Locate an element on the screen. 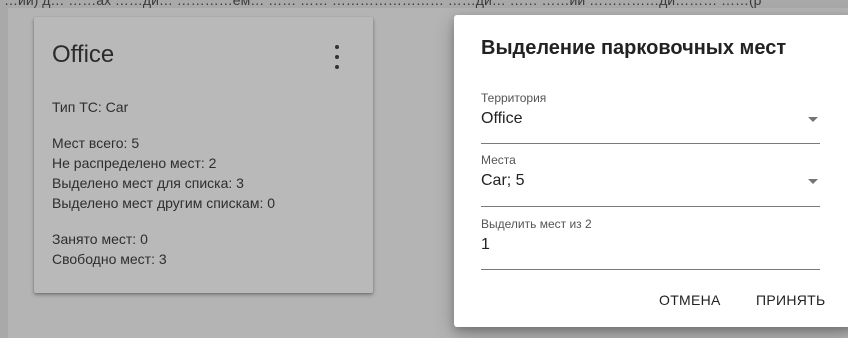  territory-select: Территория Office is located at coordinates (650, 118).